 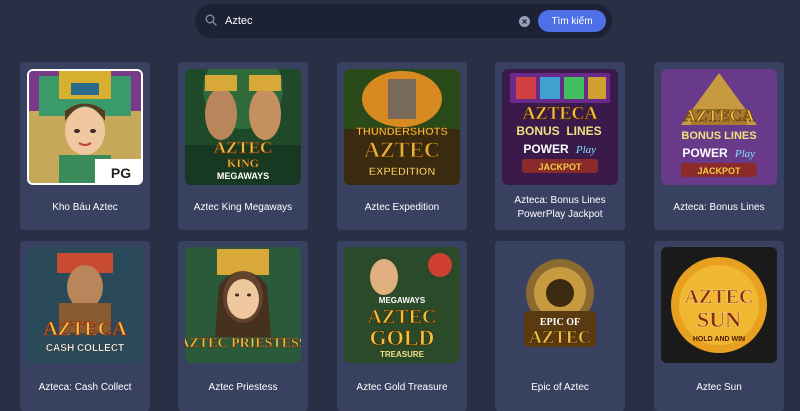 I want to click on game-card-aztec-king-megaways: AZTEC KING MEGAWAYS Aztec King Megaways, so click(x=243, y=146).